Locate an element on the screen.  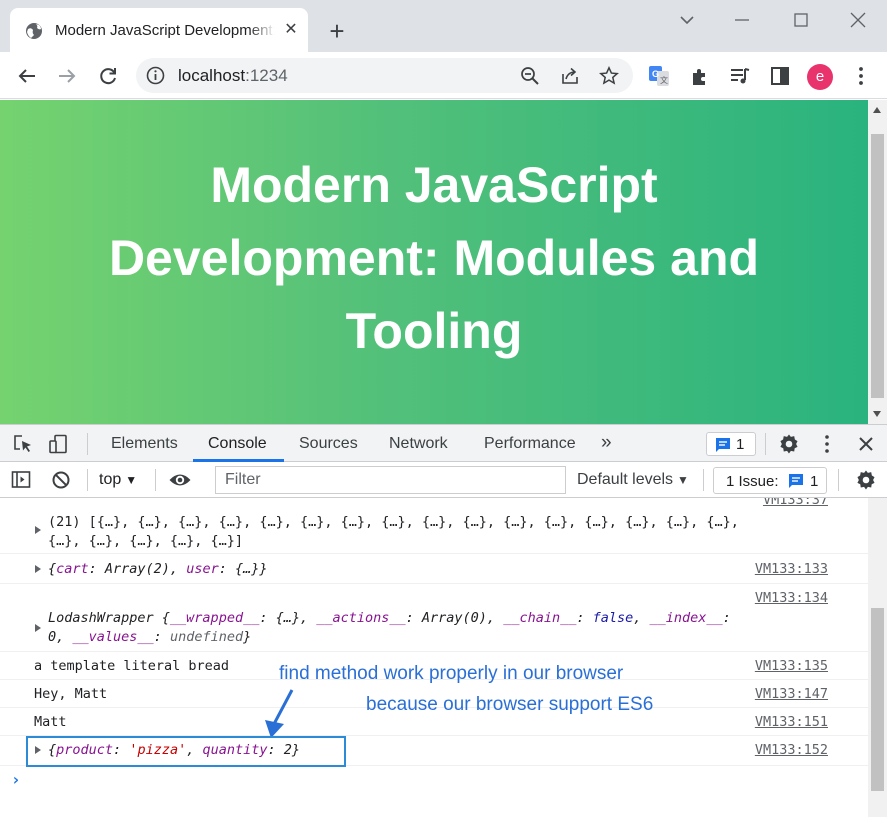
browser-toolbar: localhost:1234 G 文 e is located at coordinates (443, 75).